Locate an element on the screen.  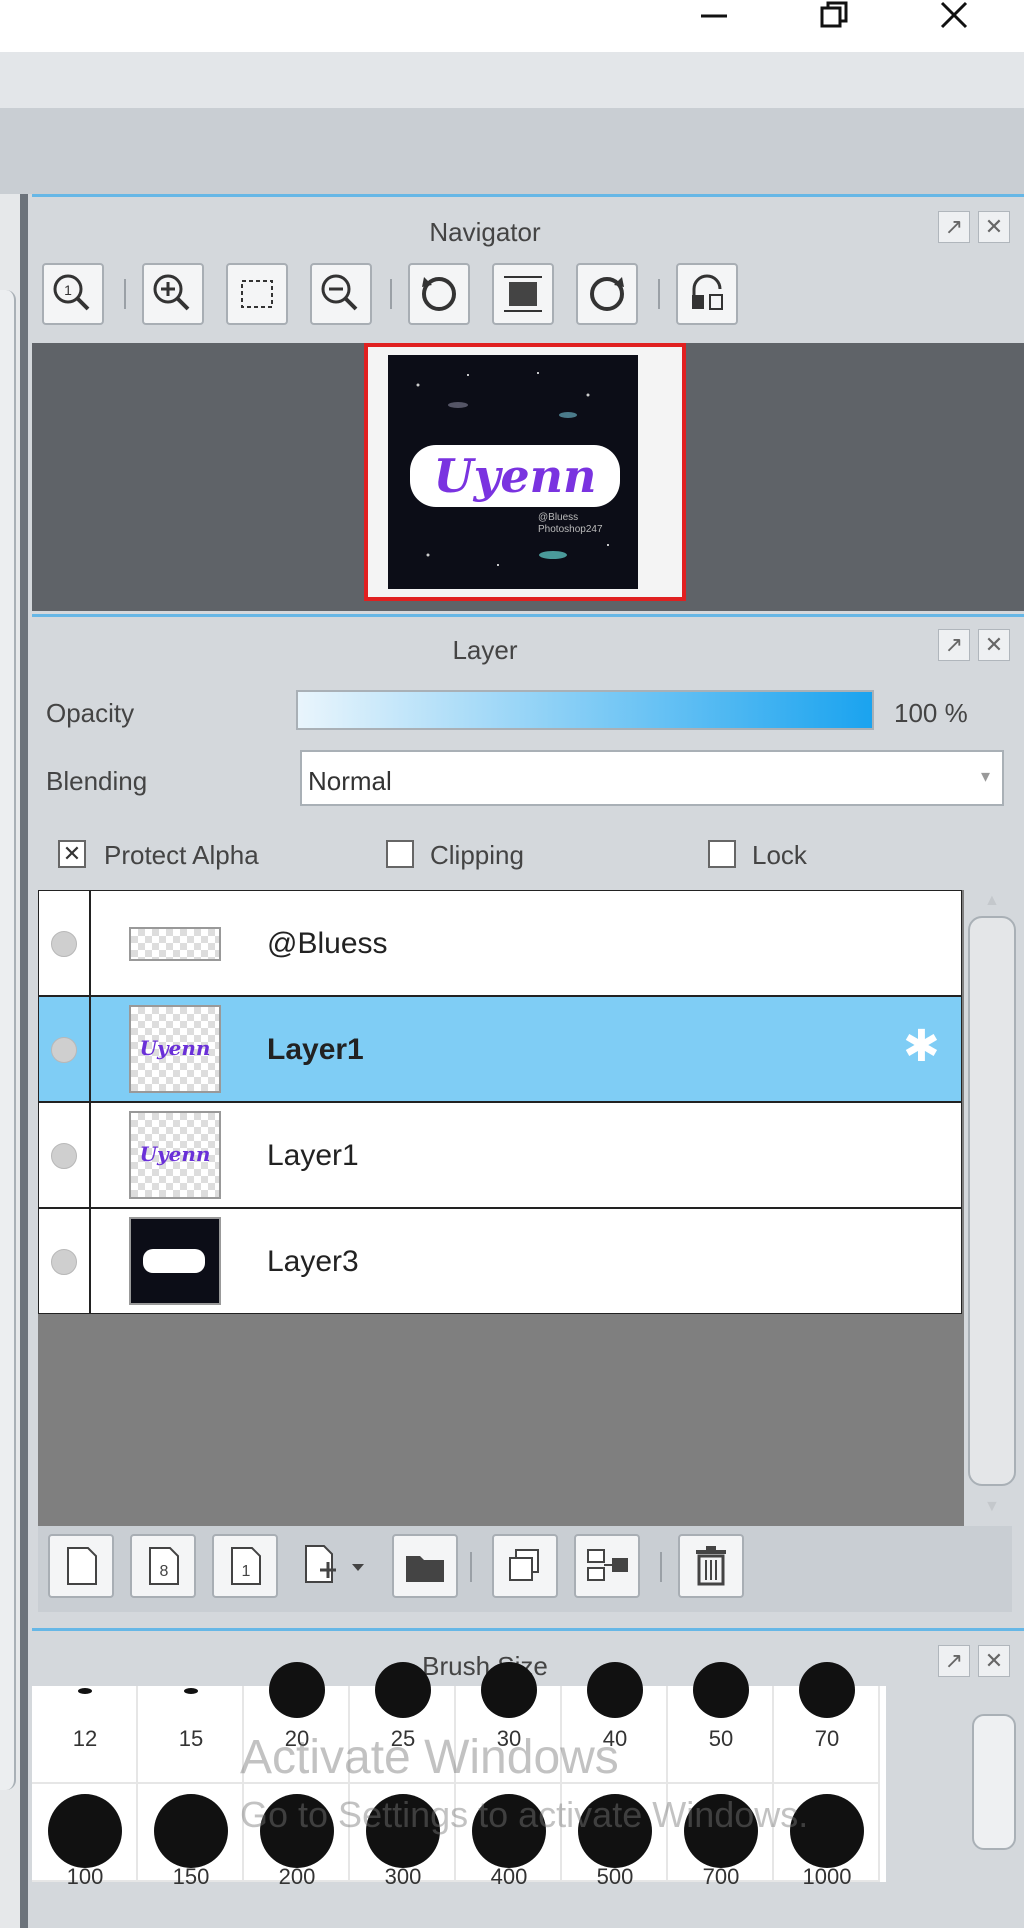
navigator-thumbnail: Uyenn @Bluess Photoshop247 is located at coordinates (513, 472).